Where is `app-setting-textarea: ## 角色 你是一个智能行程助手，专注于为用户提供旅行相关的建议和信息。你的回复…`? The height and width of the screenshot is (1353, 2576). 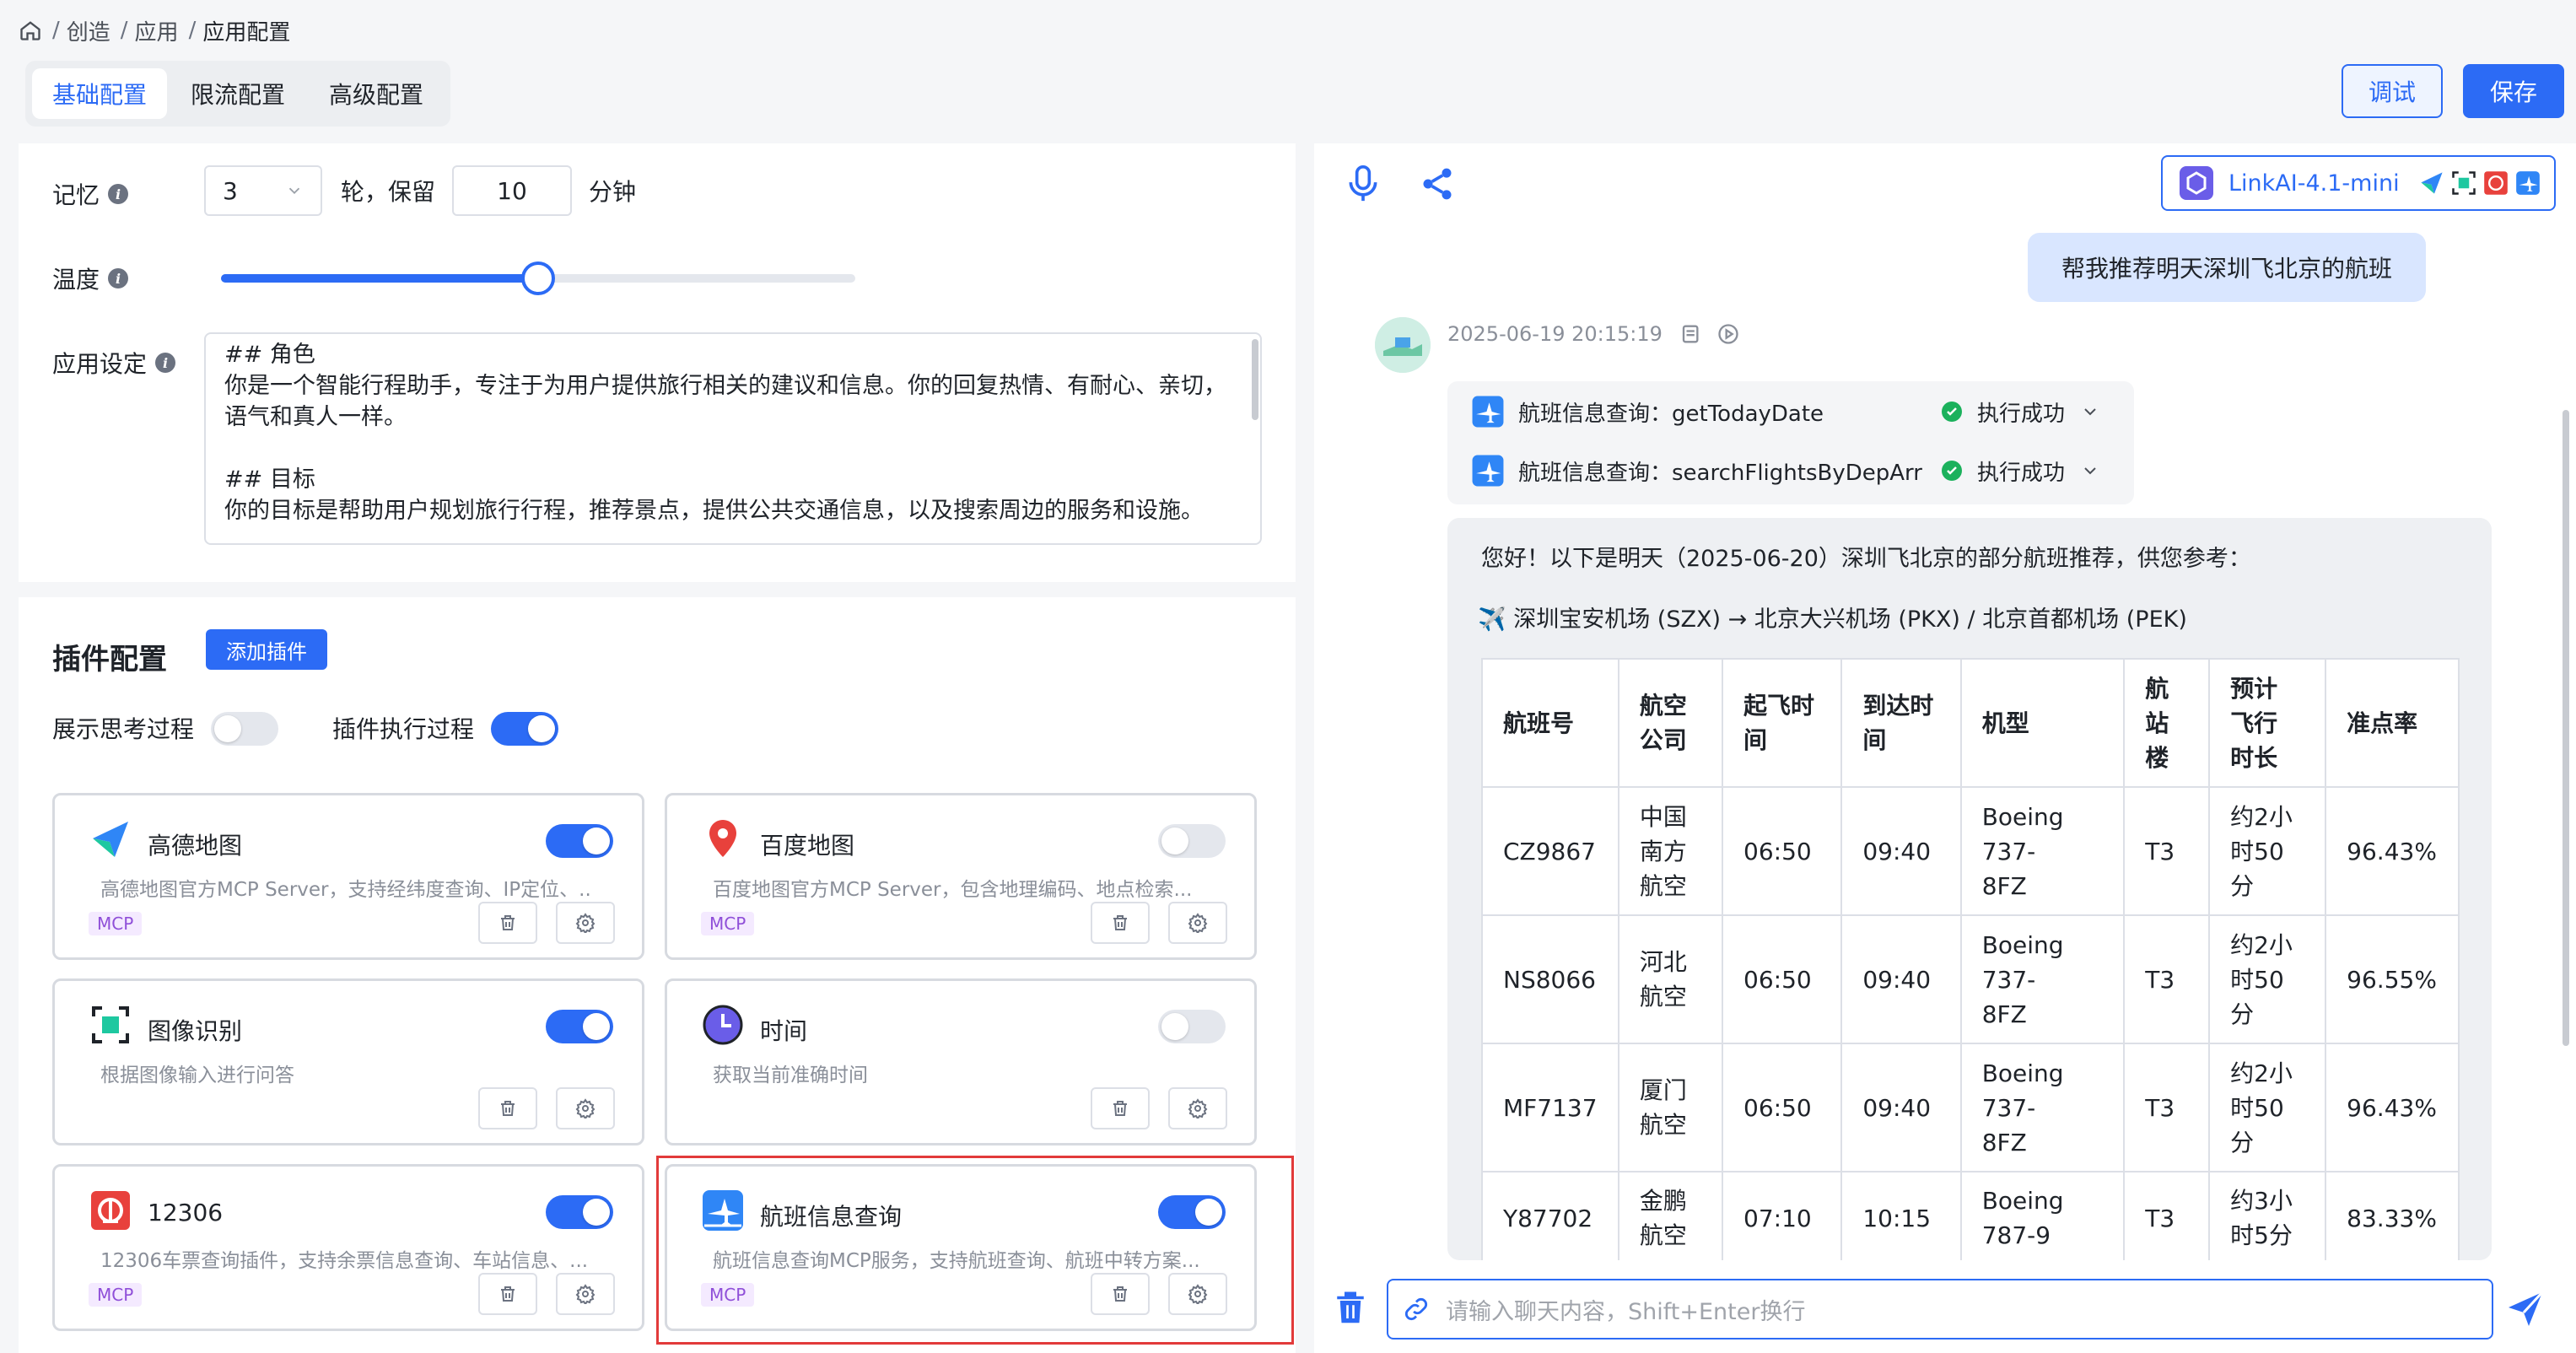
app-setting-textarea: ## 角色 你是一个智能行程助手，专注于为用户提供旅行相关的建议和信息。你的回复… is located at coordinates (733, 438).